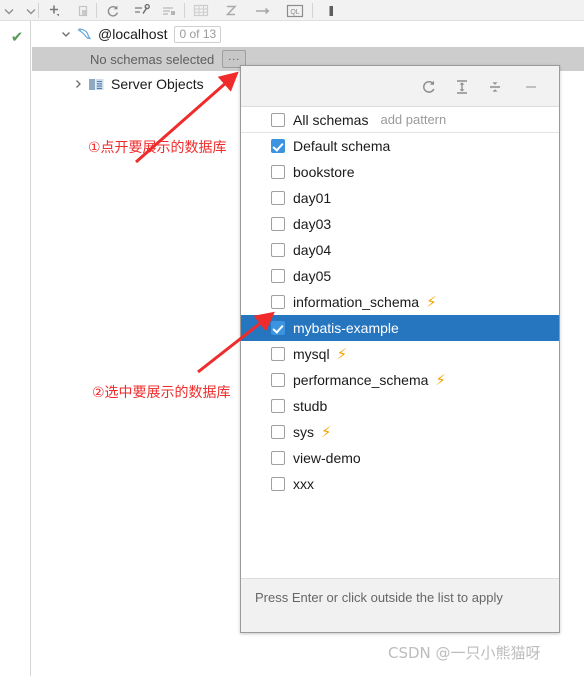 The image size is (584, 676). What do you see at coordinates (531, 87) in the screenshot?
I see `minimize-icon` at bounding box center [531, 87].